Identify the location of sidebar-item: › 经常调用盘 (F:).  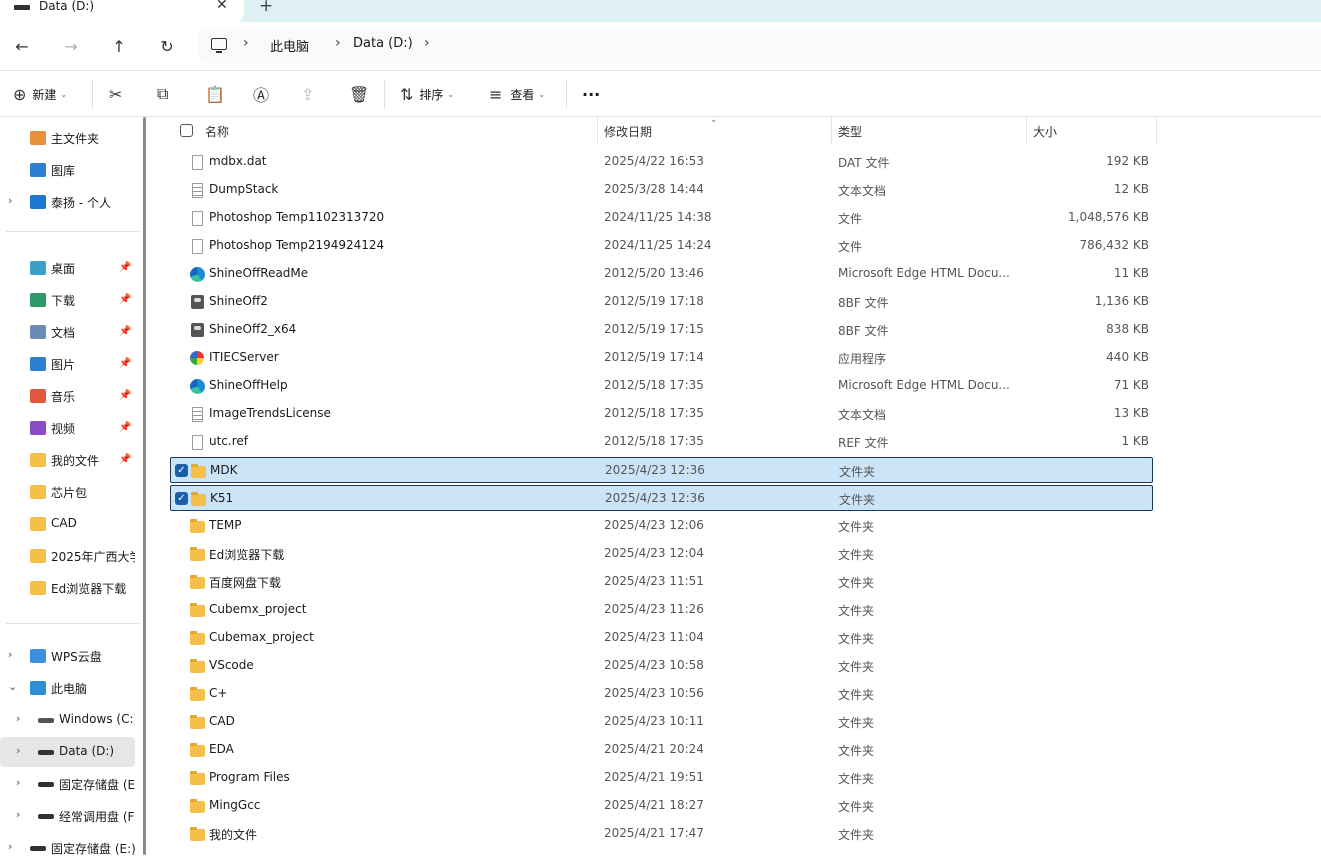
(67, 816).